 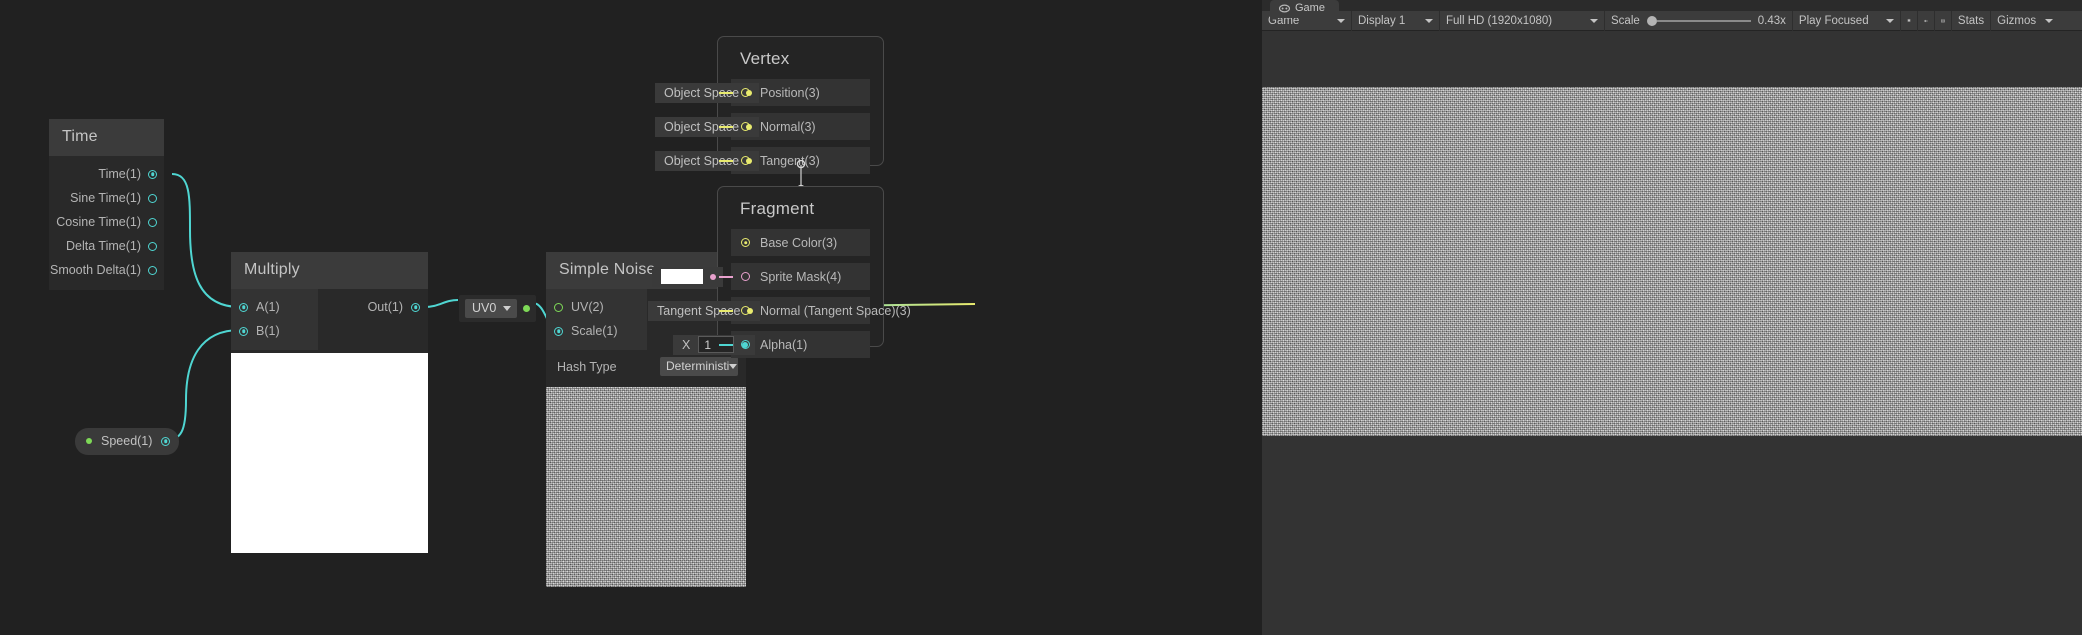 I want to click on input-column: A(1) B(1), so click(x=274, y=319).